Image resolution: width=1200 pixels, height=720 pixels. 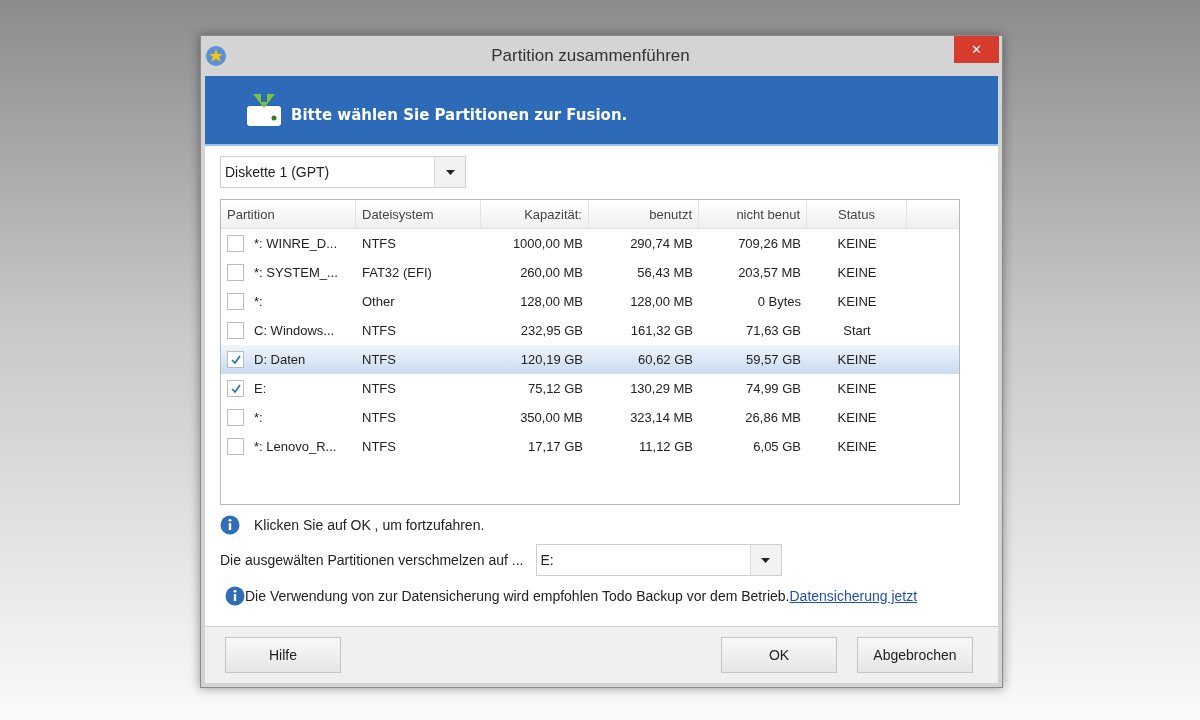 What do you see at coordinates (661, 417) in the screenshot?
I see `table-cell: 323,14 MB` at bounding box center [661, 417].